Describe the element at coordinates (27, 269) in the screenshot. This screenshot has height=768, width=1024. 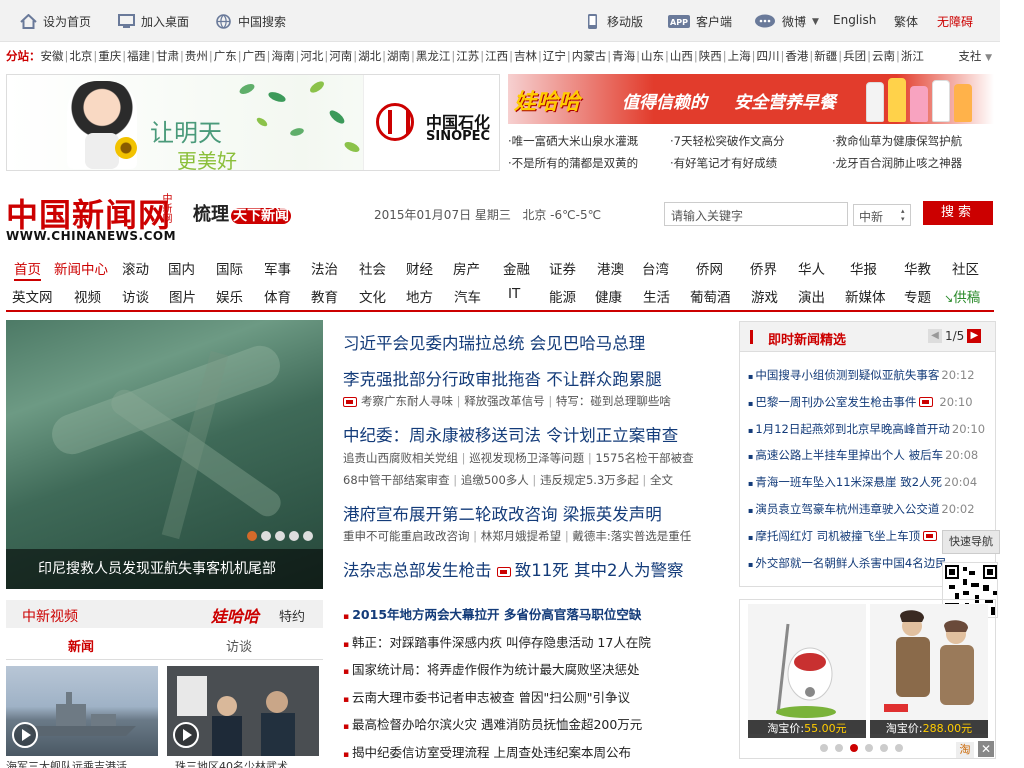
I see `nav-item: 首页` at that location.